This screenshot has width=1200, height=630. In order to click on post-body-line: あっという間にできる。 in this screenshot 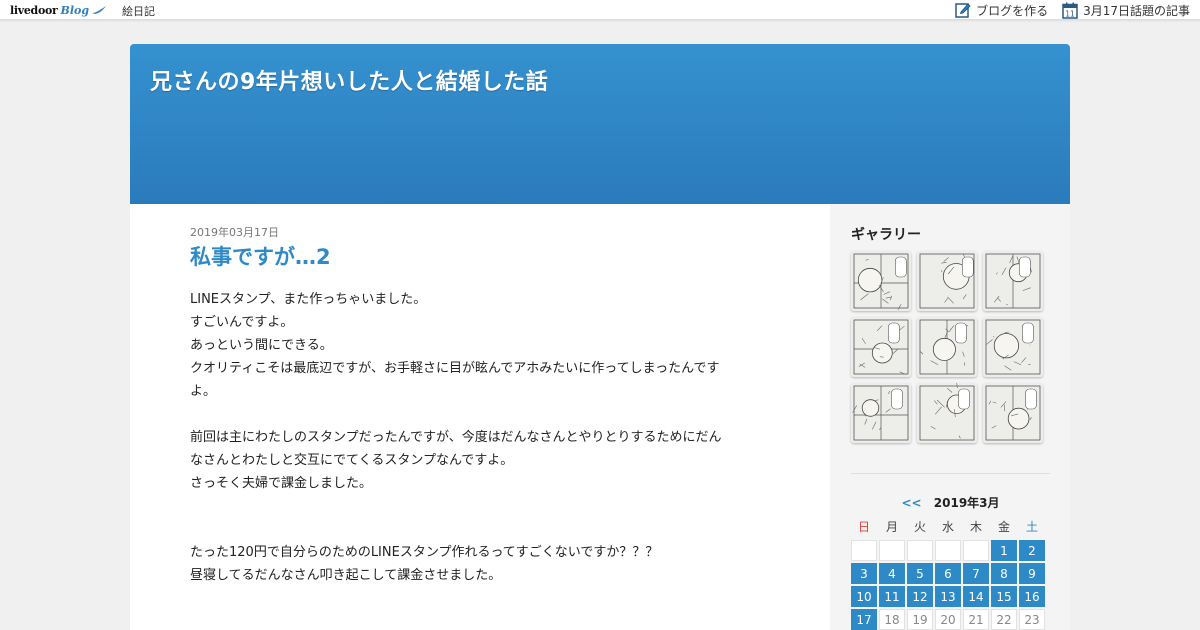, I will do `click(261, 345)`.